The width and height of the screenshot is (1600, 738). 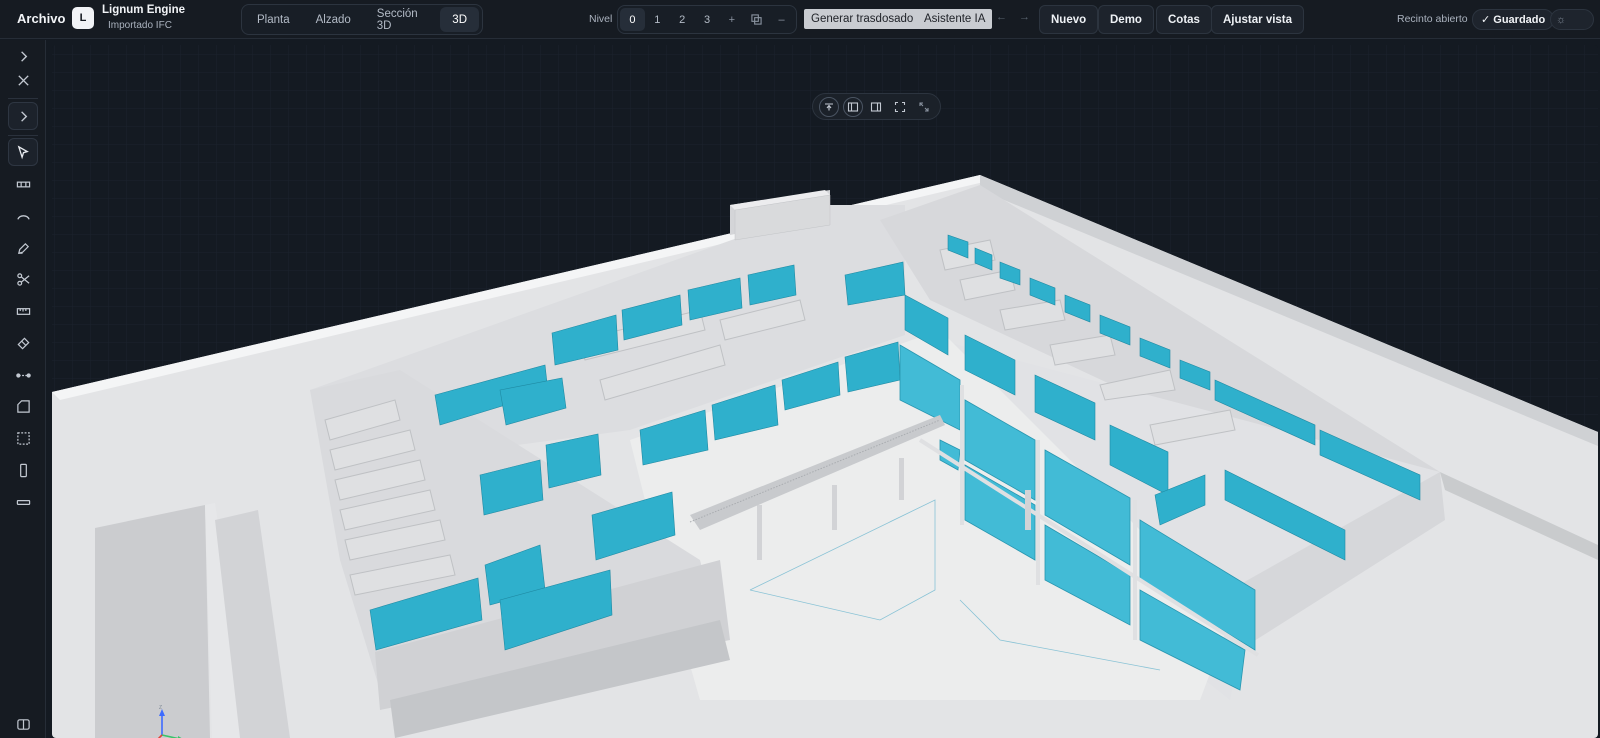 I want to click on area-select-icon, so click(x=23, y=438).